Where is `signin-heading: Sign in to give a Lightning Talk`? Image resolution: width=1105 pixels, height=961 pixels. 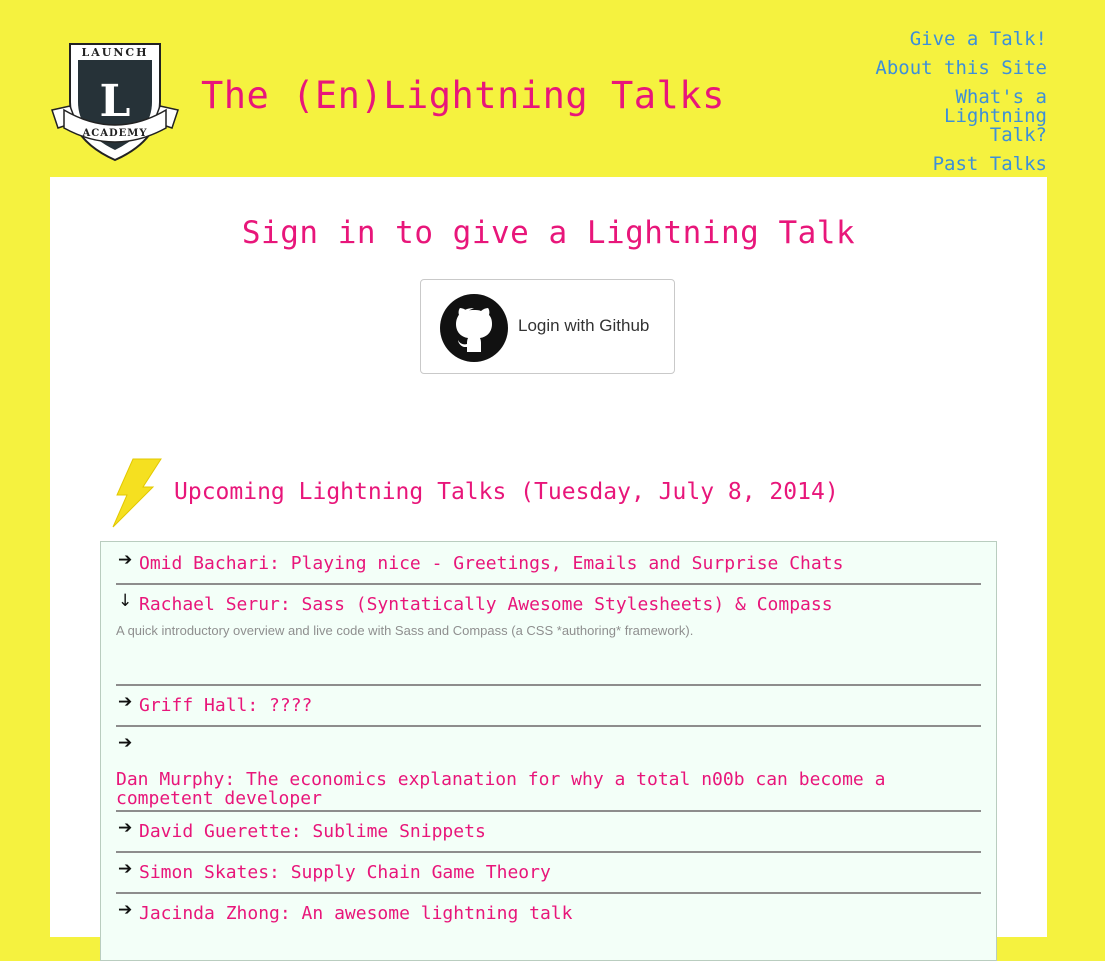 signin-heading: Sign in to give a Lightning Talk is located at coordinates (548, 233).